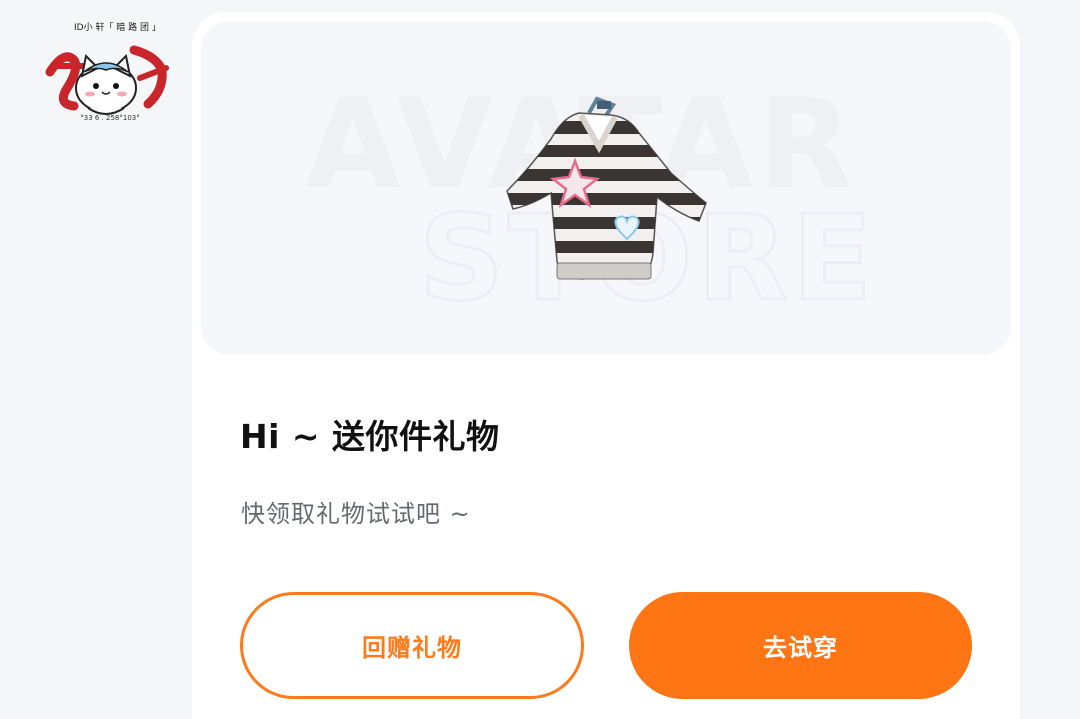 Image resolution: width=1080 pixels, height=719 pixels. I want to click on cat-sticker-icon, so click(107, 80).